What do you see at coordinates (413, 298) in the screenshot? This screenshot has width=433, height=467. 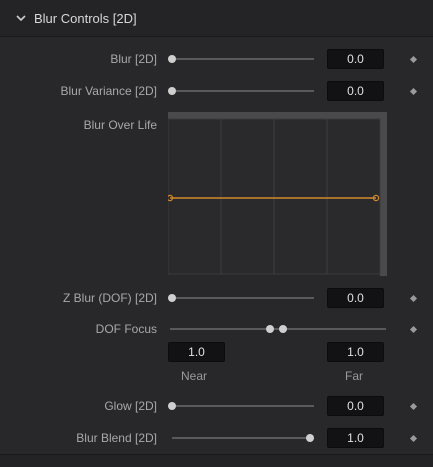 I see `z-blur-keyframe-icon` at bounding box center [413, 298].